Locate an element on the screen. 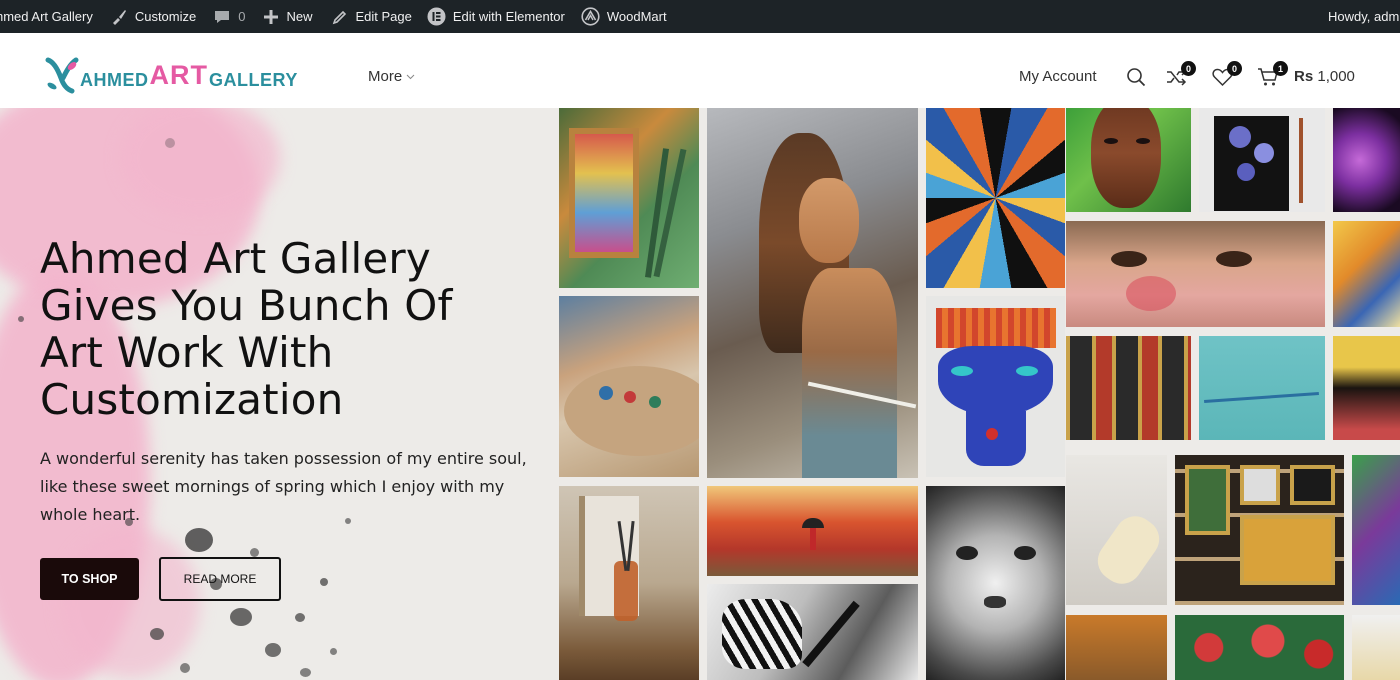 The height and width of the screenshot is (680, 1400). admin-bar-edit-elementor: Edit with Elementor is located at coordinates (496, 16).